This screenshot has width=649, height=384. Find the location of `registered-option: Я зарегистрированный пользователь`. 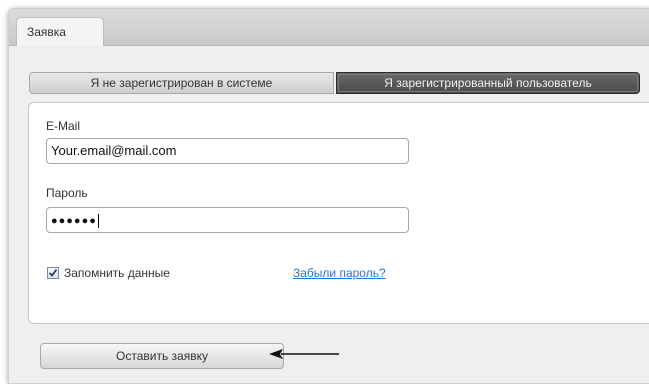

registered-option: Я зарегистрированный пользователь is located at coordinates (488, 83).